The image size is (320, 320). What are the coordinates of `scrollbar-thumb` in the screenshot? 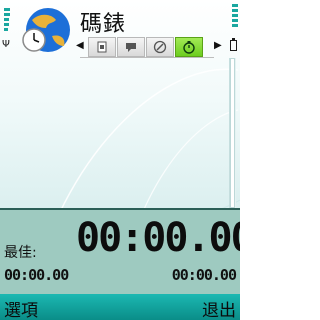 It's located at (232, 133).